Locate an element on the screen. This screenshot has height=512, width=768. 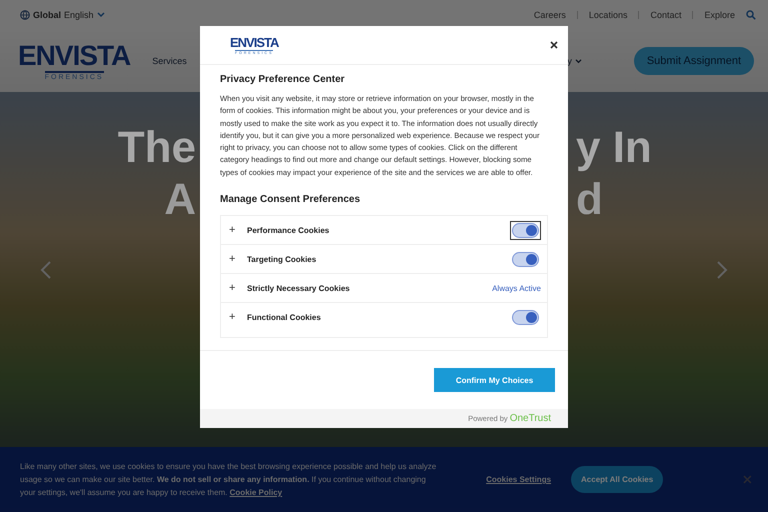
search-icon is located at coordinates (751, 15).